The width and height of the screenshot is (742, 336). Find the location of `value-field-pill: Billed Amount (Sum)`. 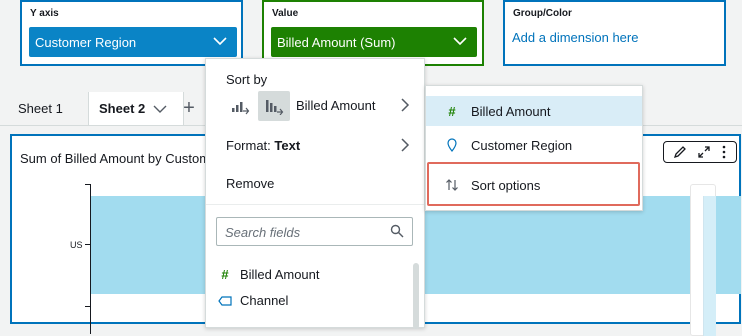

value-field-pill: Billed Amount (Sum) is located at coordinates (374, 42).